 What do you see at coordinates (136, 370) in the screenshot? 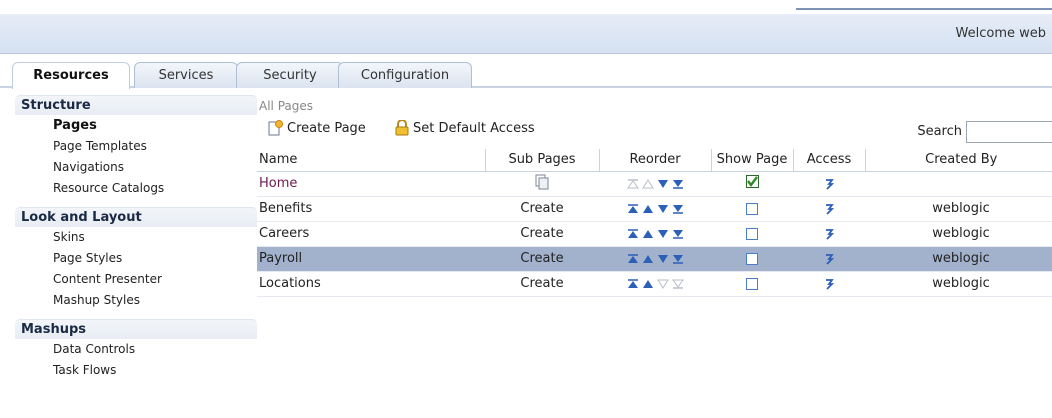
I see `sidebar-item-task-flows: Task Flows` at bounding box center [136, 370].